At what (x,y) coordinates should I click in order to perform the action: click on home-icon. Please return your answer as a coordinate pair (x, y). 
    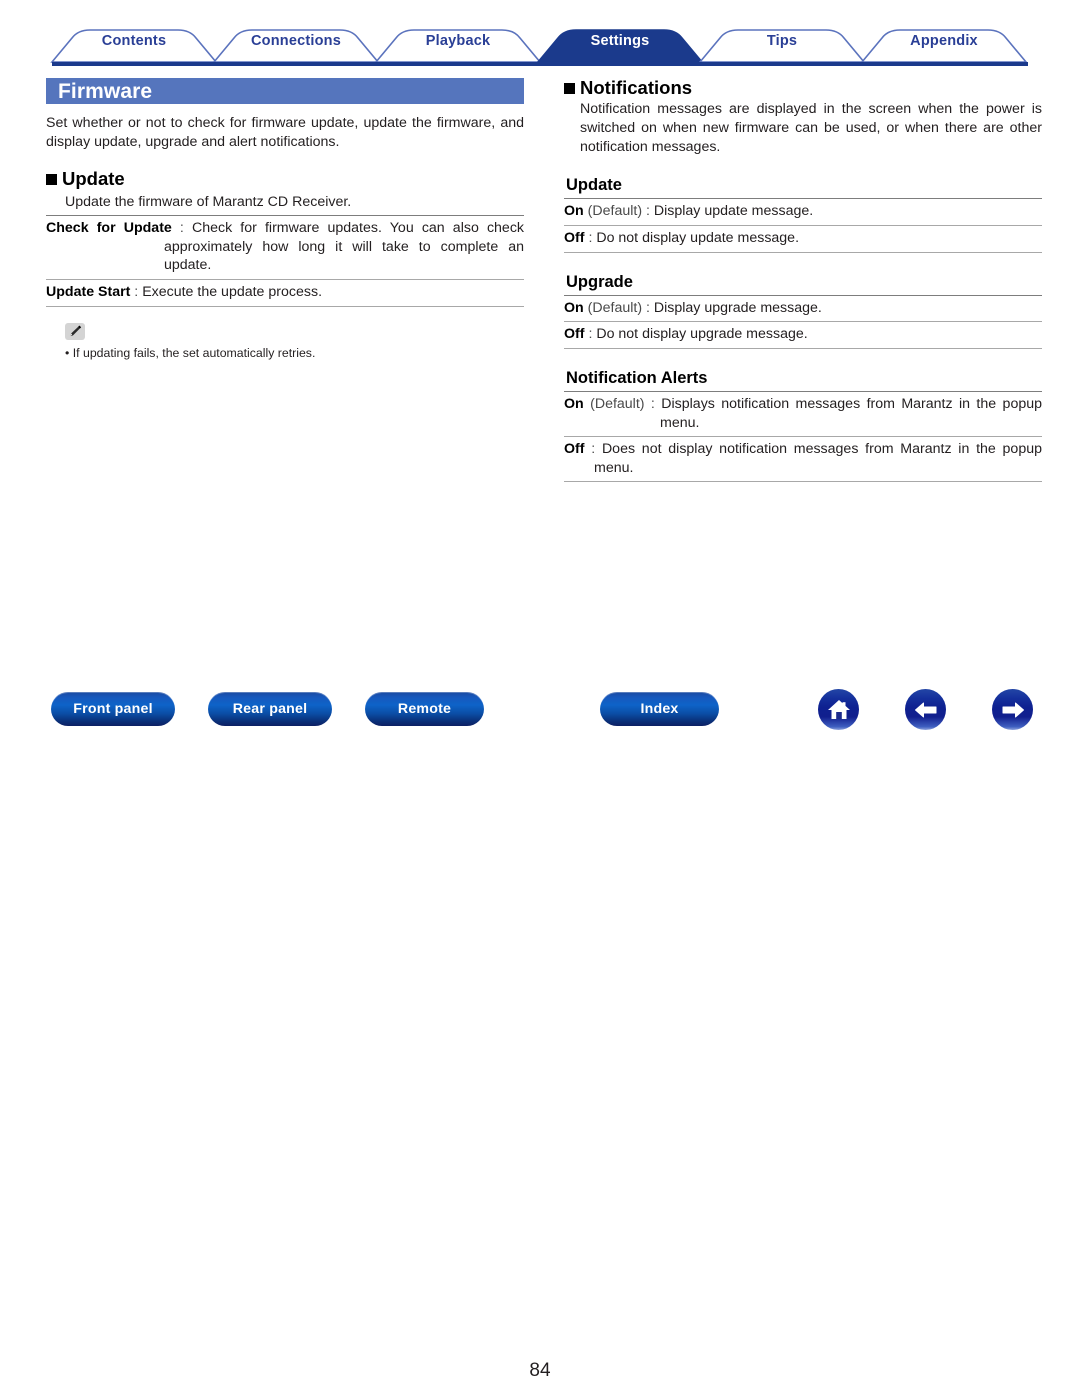
    Looking at the image, I should click on (838, 709).